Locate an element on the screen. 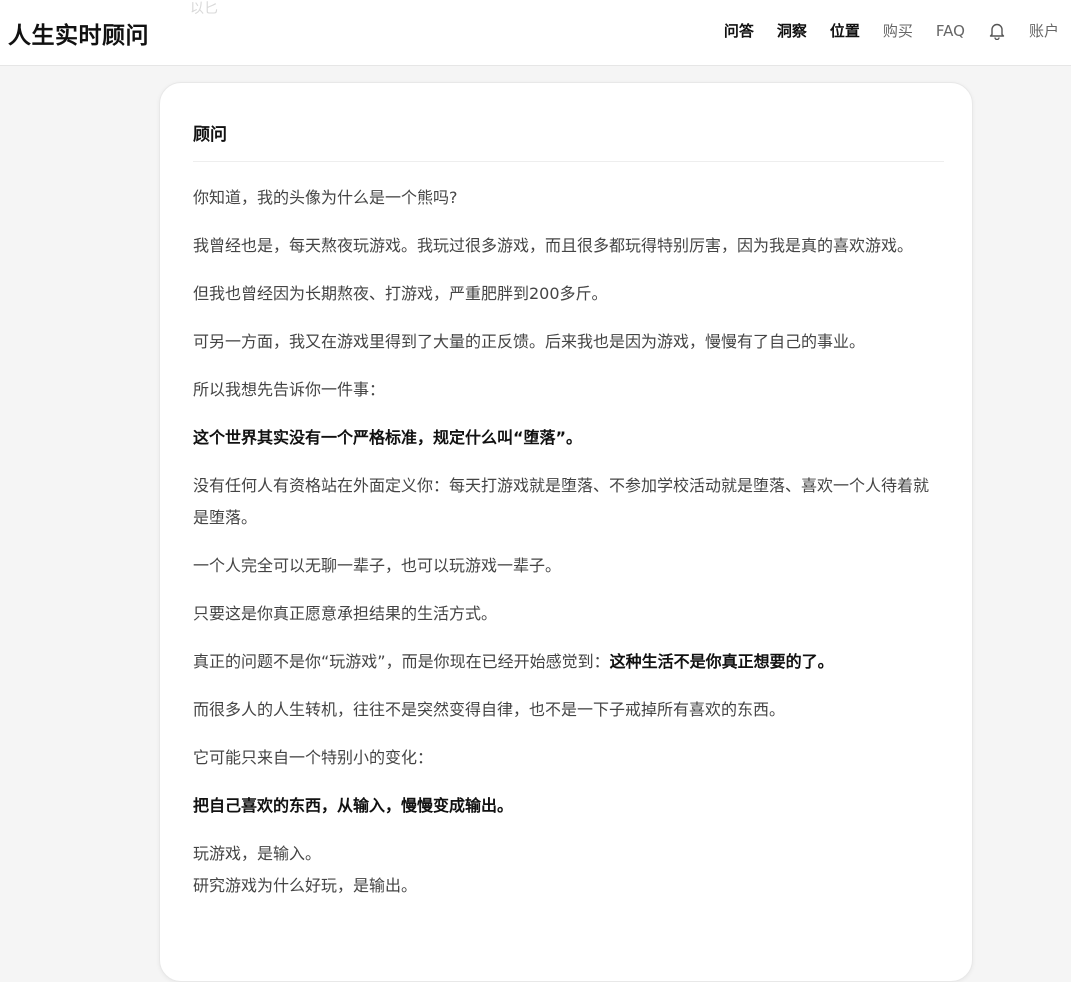 This screenshot has width=1071, height=982. paragraph-12: 它可能只来自一个特别小的变化： is located at coordinates (313, 757).